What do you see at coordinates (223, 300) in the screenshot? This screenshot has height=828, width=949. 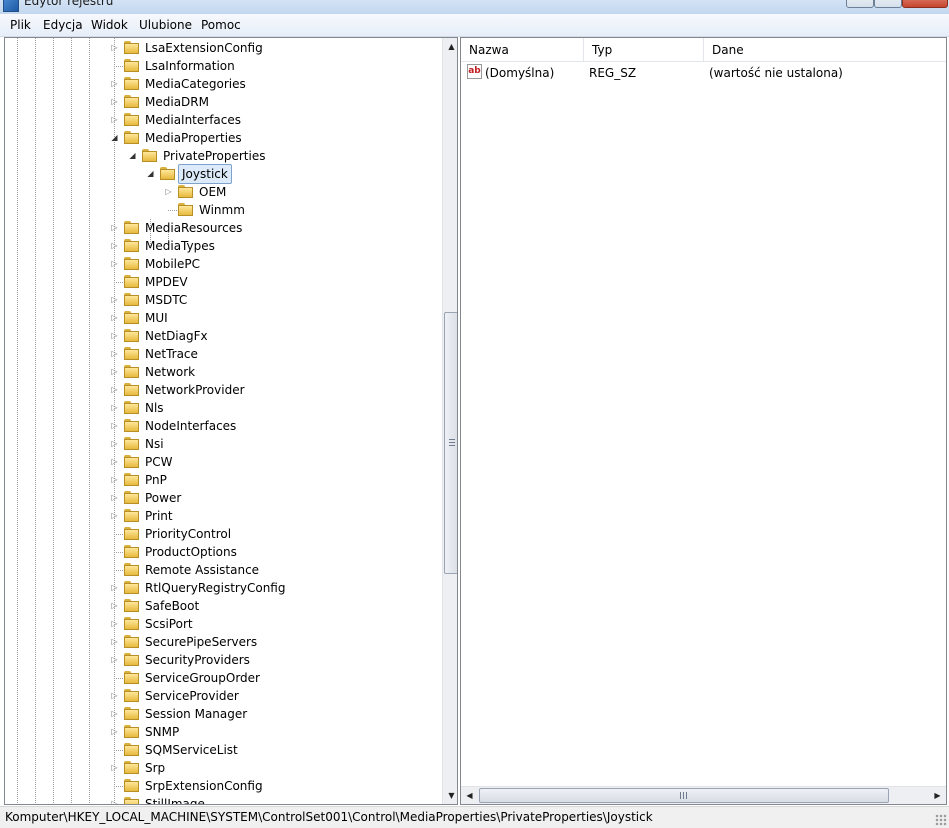 I see `tree-node: ▷ MSDTC` at bounding box center [223, 300].